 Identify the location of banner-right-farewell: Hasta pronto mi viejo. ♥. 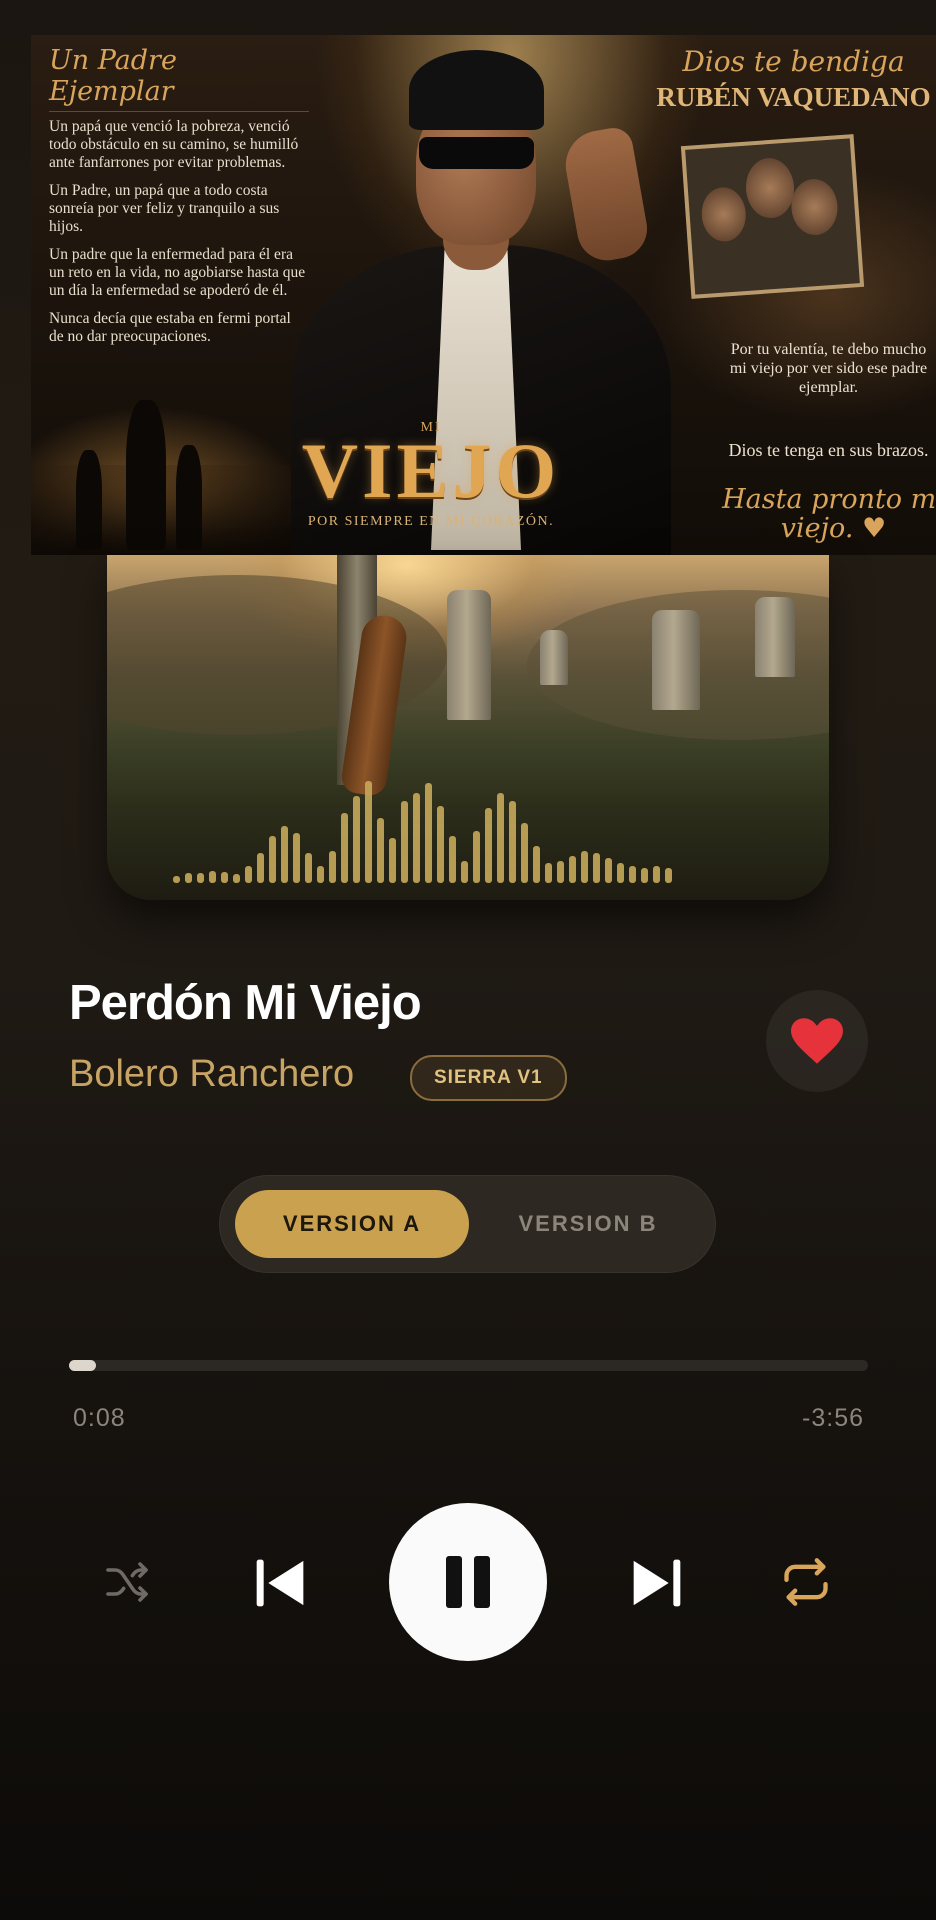
(829, 514).